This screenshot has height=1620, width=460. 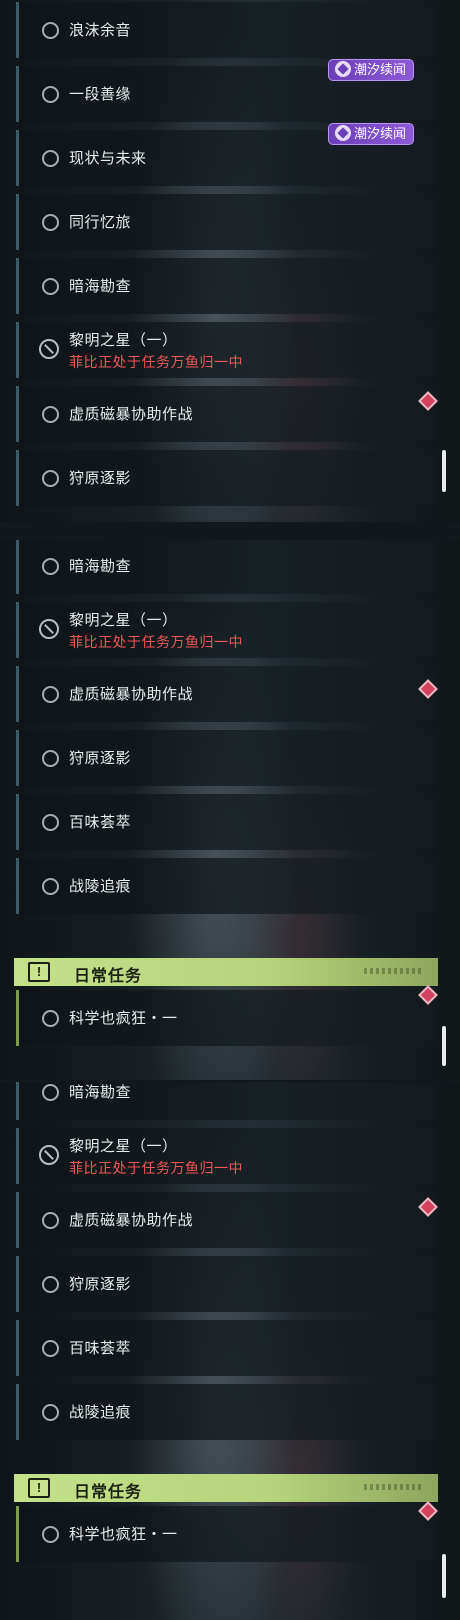 I want to click on quest-item: 一段善缘 潮汐续闻, so click(x=227, y=90).